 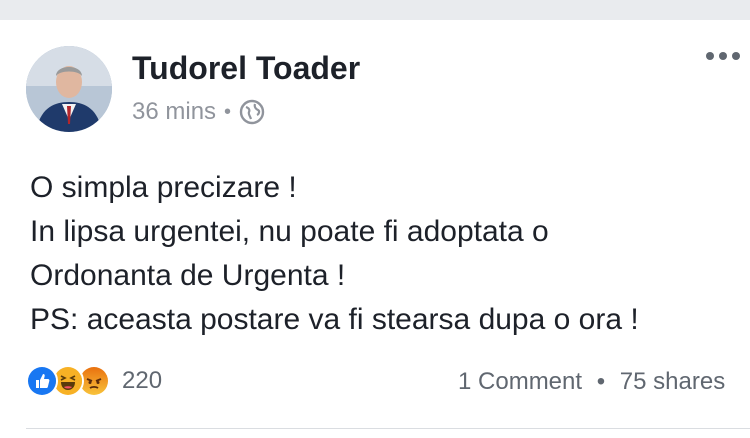 I want to click on author-avatar, so click(x=69, y=89).